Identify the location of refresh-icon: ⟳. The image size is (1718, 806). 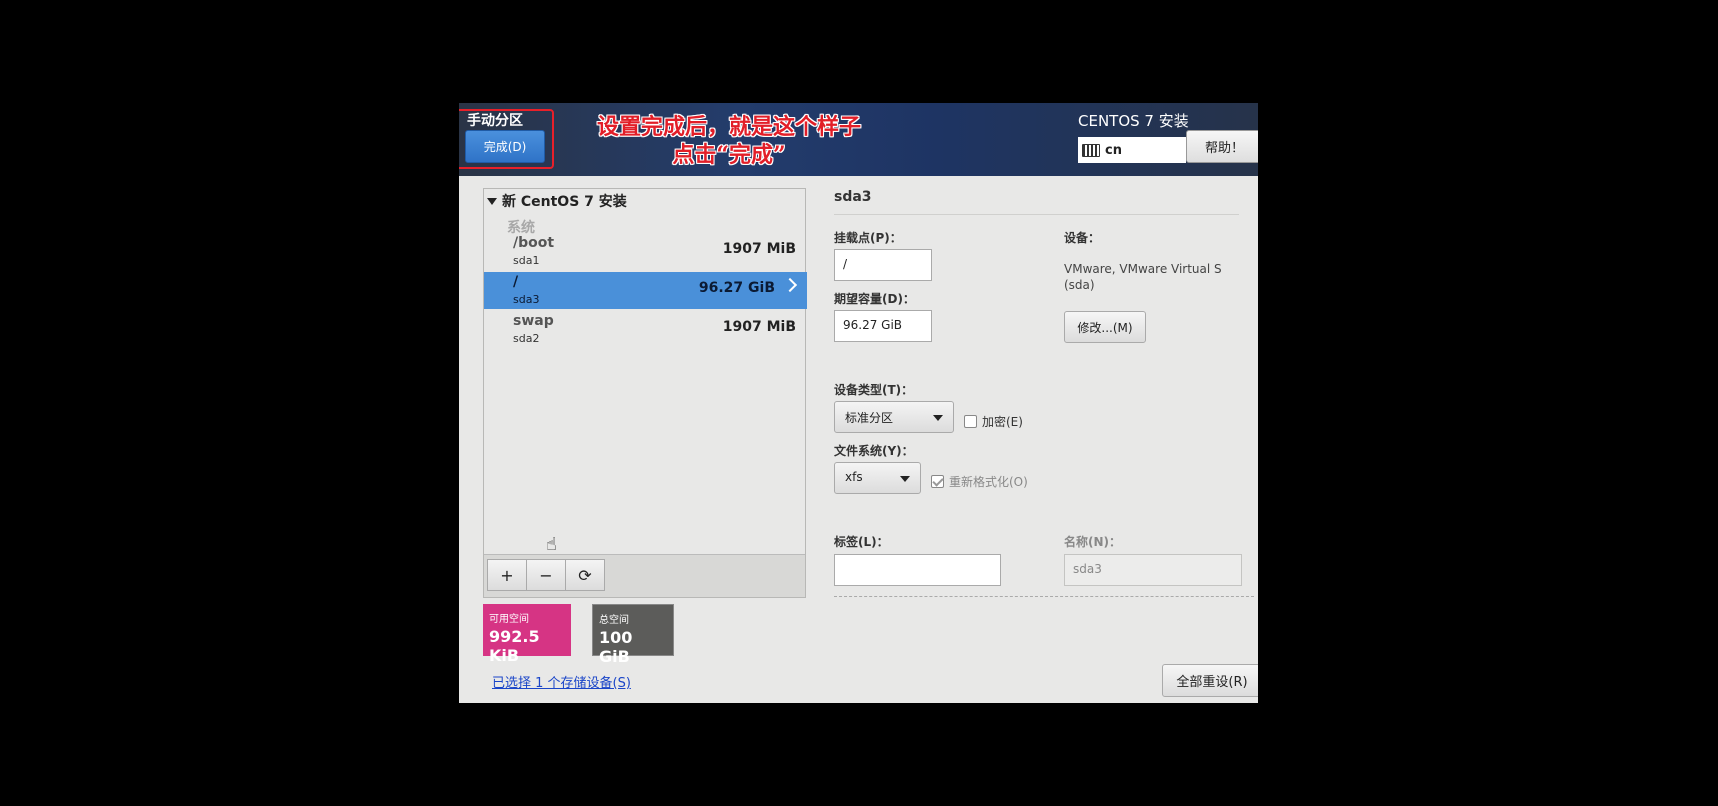
(585, 575).